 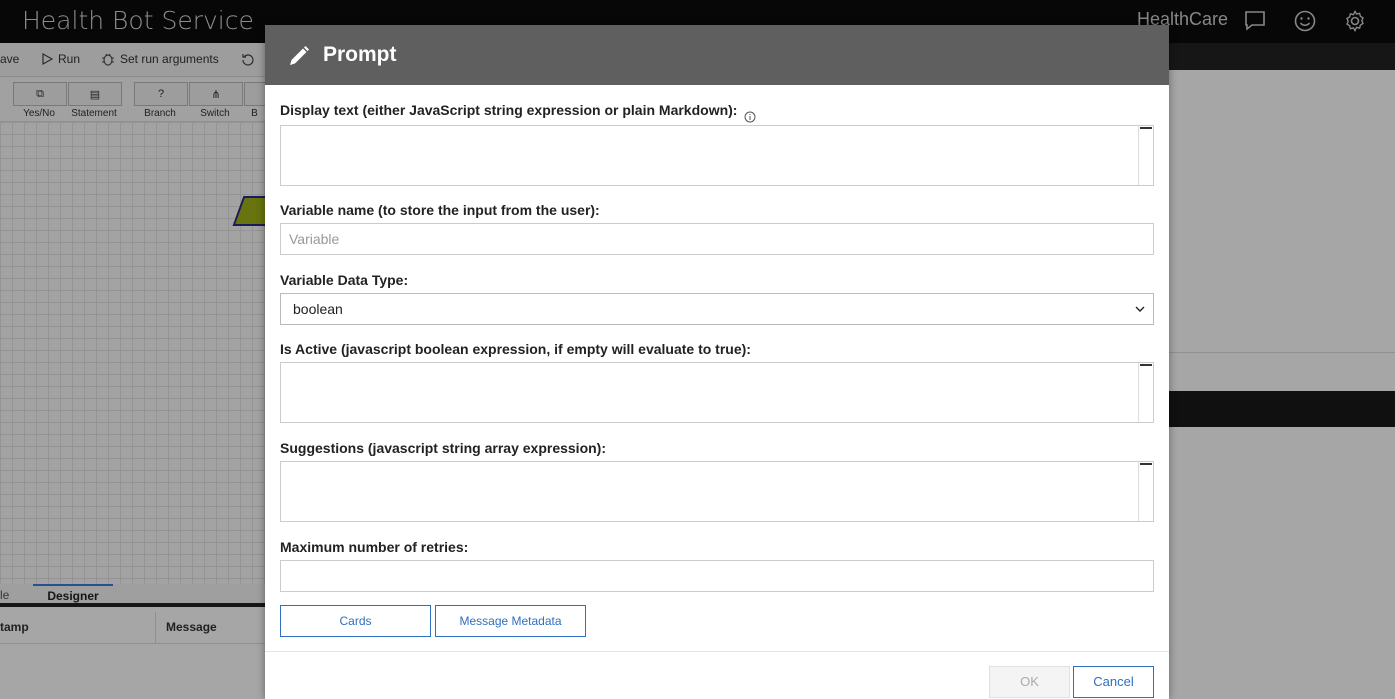 I want to click on variable-name-input: Variable, so click(x=717, y=239).